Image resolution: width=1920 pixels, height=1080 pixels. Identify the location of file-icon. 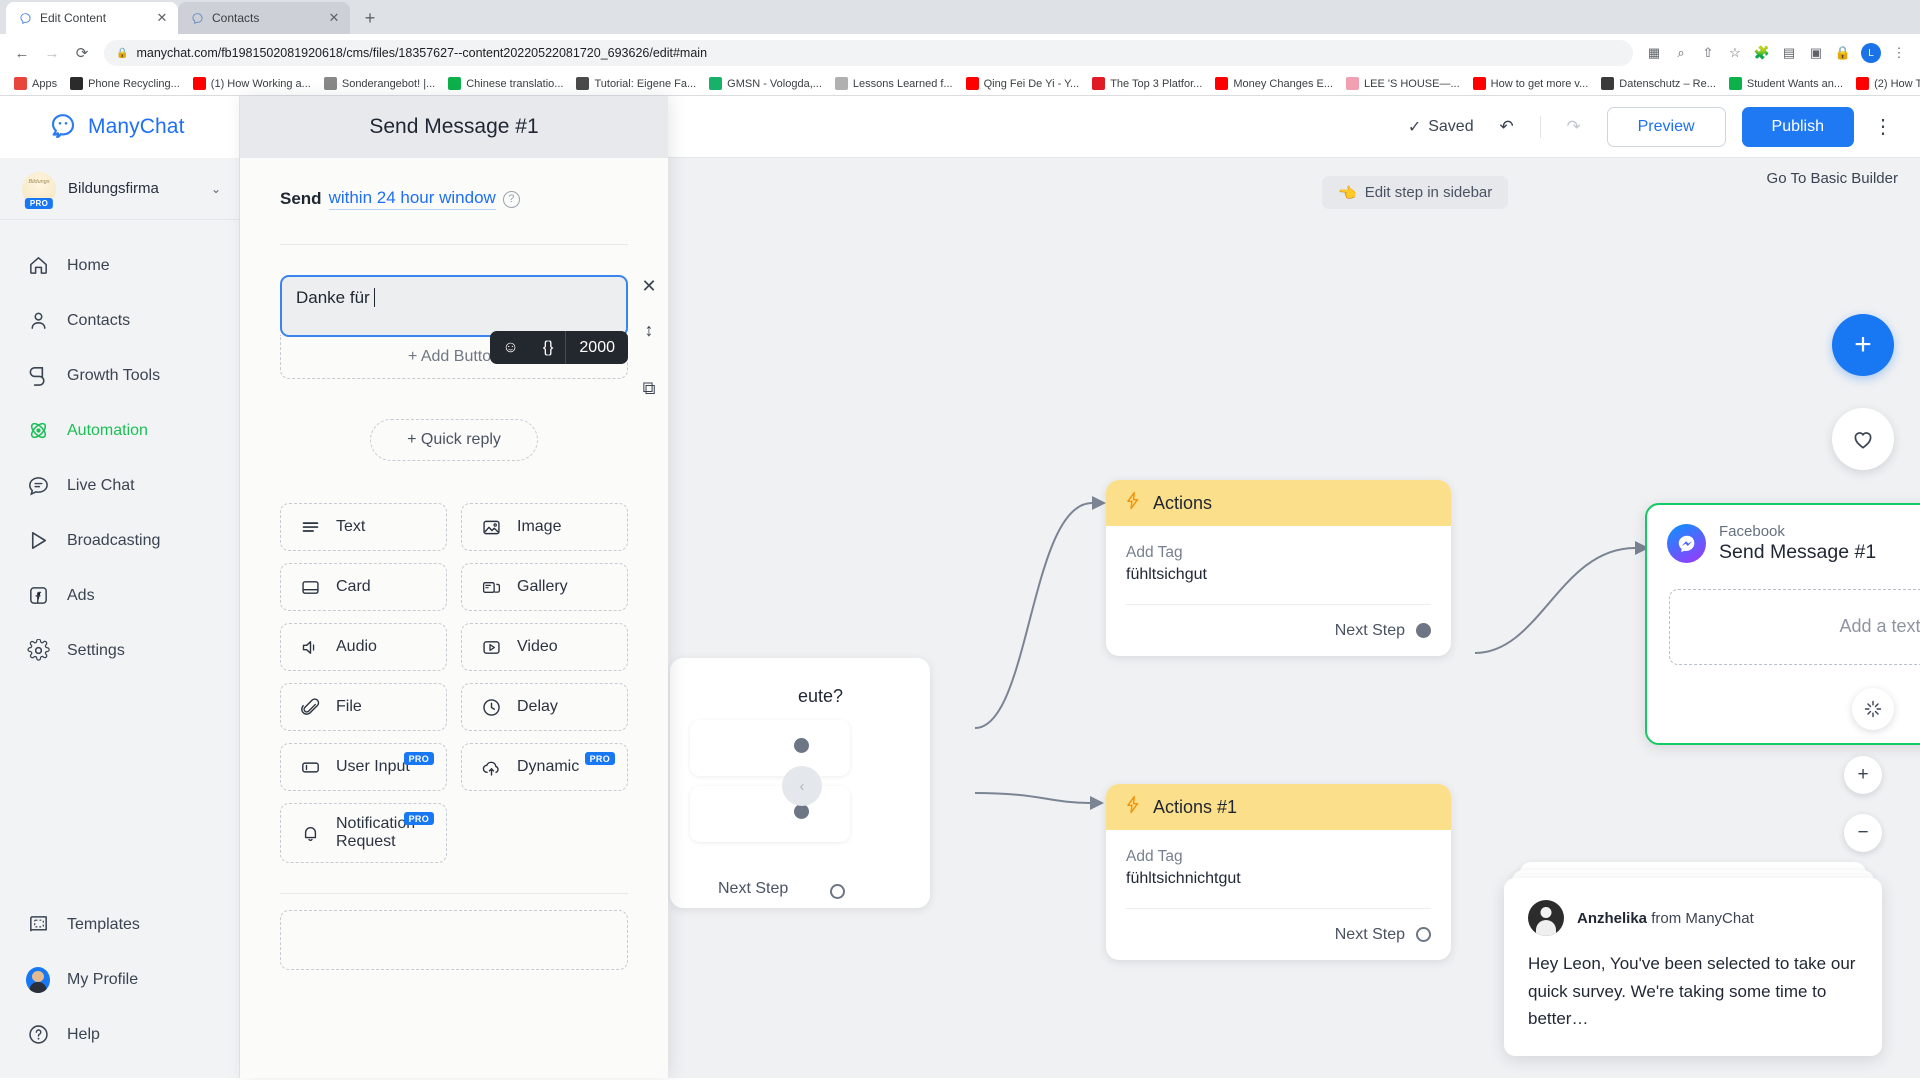
(310, 707).